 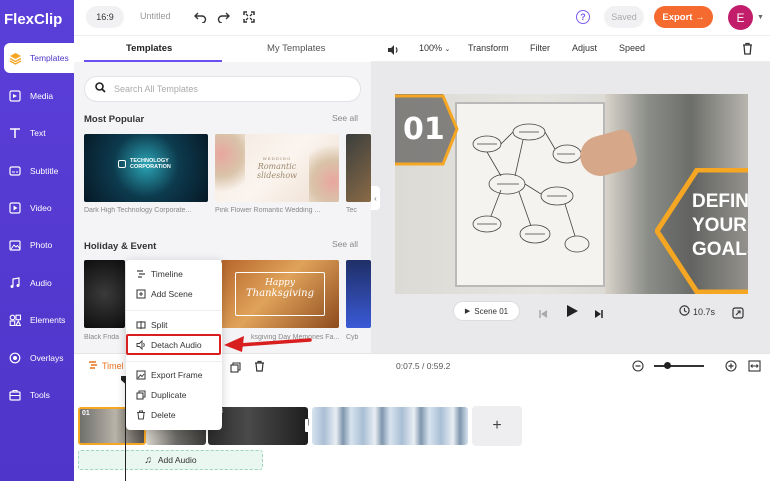 I want to click on aspect-ratio-button: 16:9, so click(x=105, y=17).